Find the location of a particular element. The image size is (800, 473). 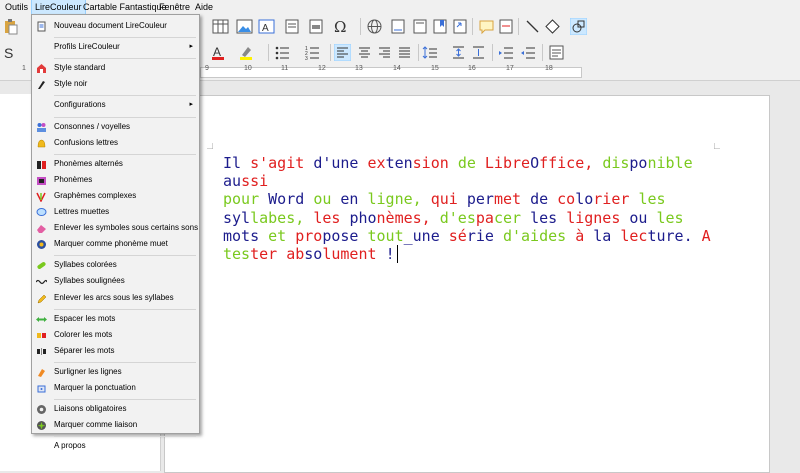

paragraph-spacing-icon is located at coordinates (458, 52).